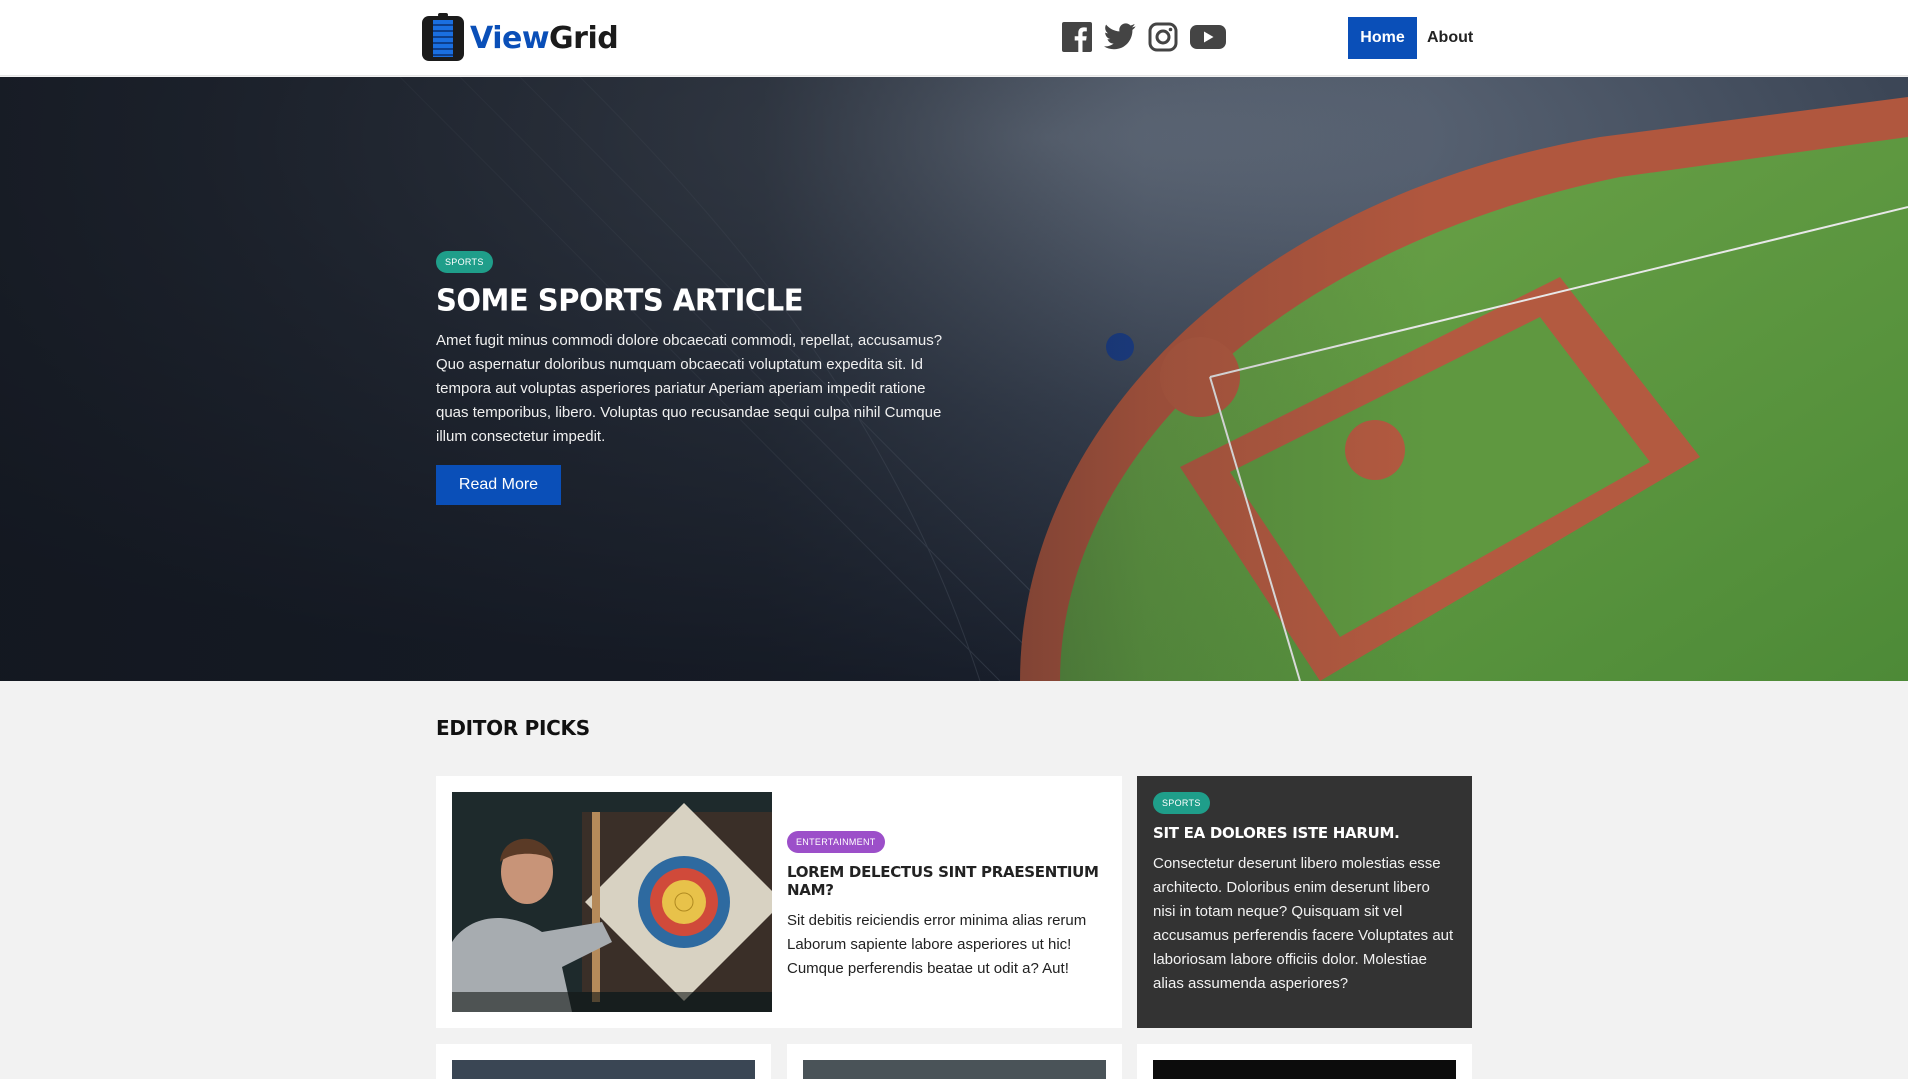 This screenshot has height=1079, width=1908. Describe the element at coordinates (836, 842) in the screenshot. I see `category-badge: ENTERTAINMENT` at that location.